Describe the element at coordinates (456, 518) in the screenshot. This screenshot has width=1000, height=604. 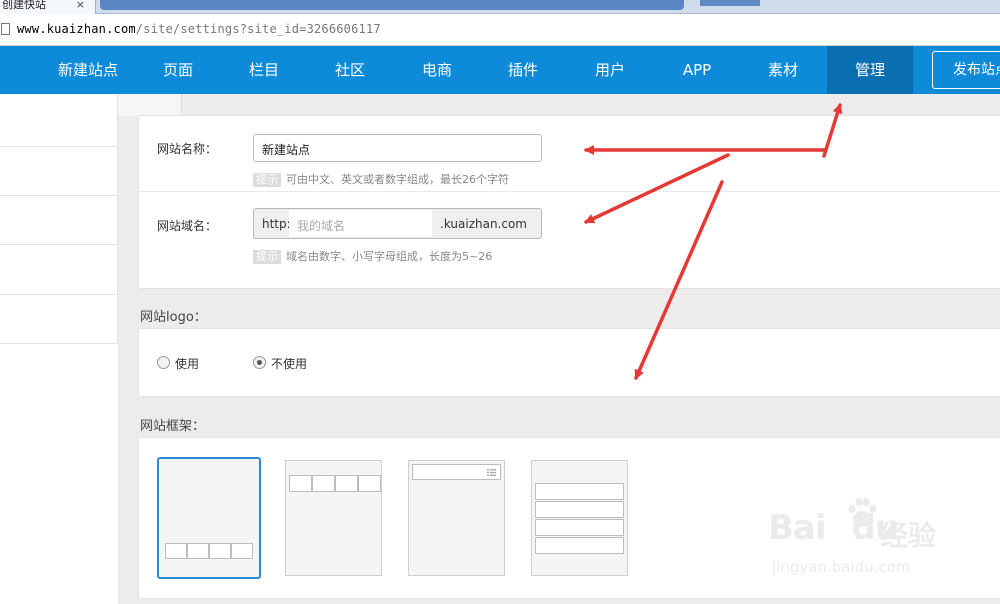
I see `frame-option-top-menu` at that location.